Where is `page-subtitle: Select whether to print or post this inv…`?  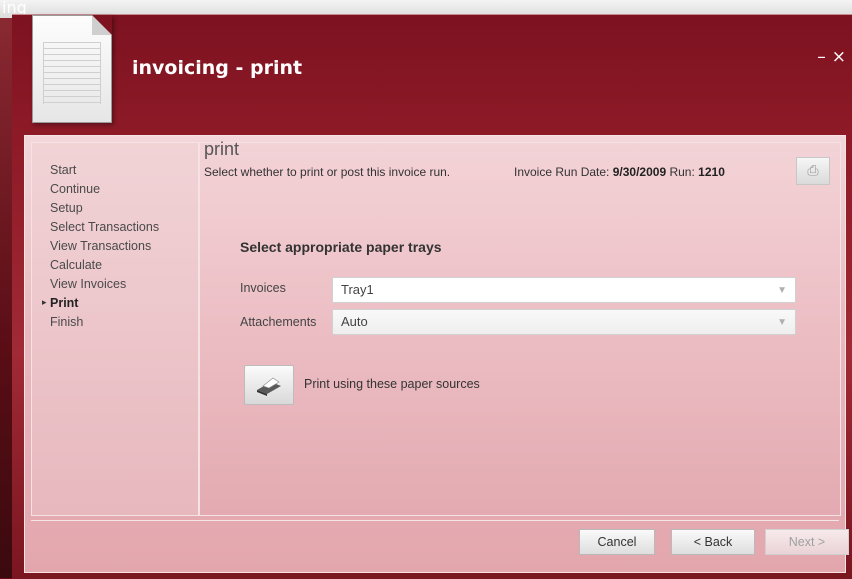 page-subtitle: Select whether to print or post this inv… is located at coordinates (327, 172).